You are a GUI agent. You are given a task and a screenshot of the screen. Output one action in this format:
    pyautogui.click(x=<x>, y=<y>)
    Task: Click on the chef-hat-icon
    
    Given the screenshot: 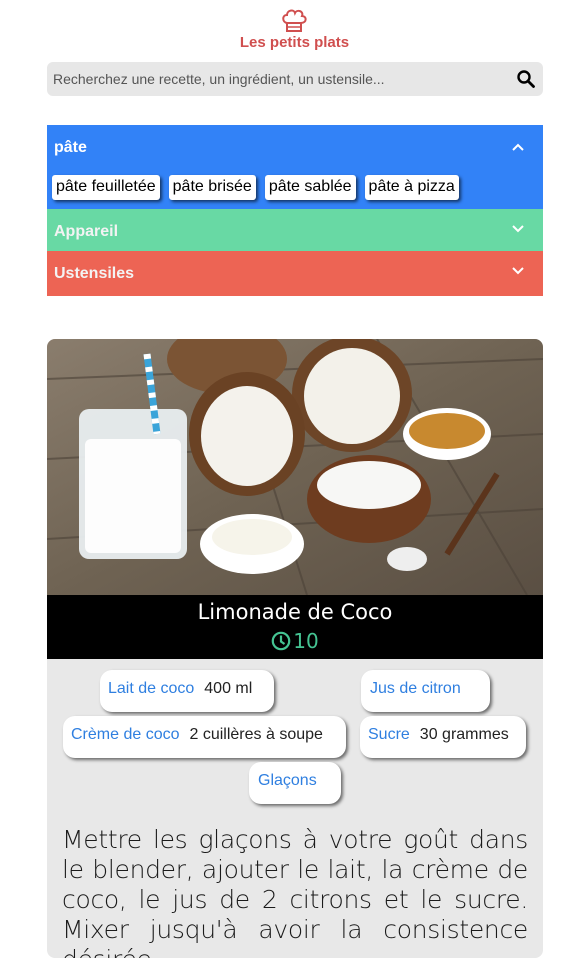 What is the action you would take?
    pyautogui.click(x=294, y=20)
    